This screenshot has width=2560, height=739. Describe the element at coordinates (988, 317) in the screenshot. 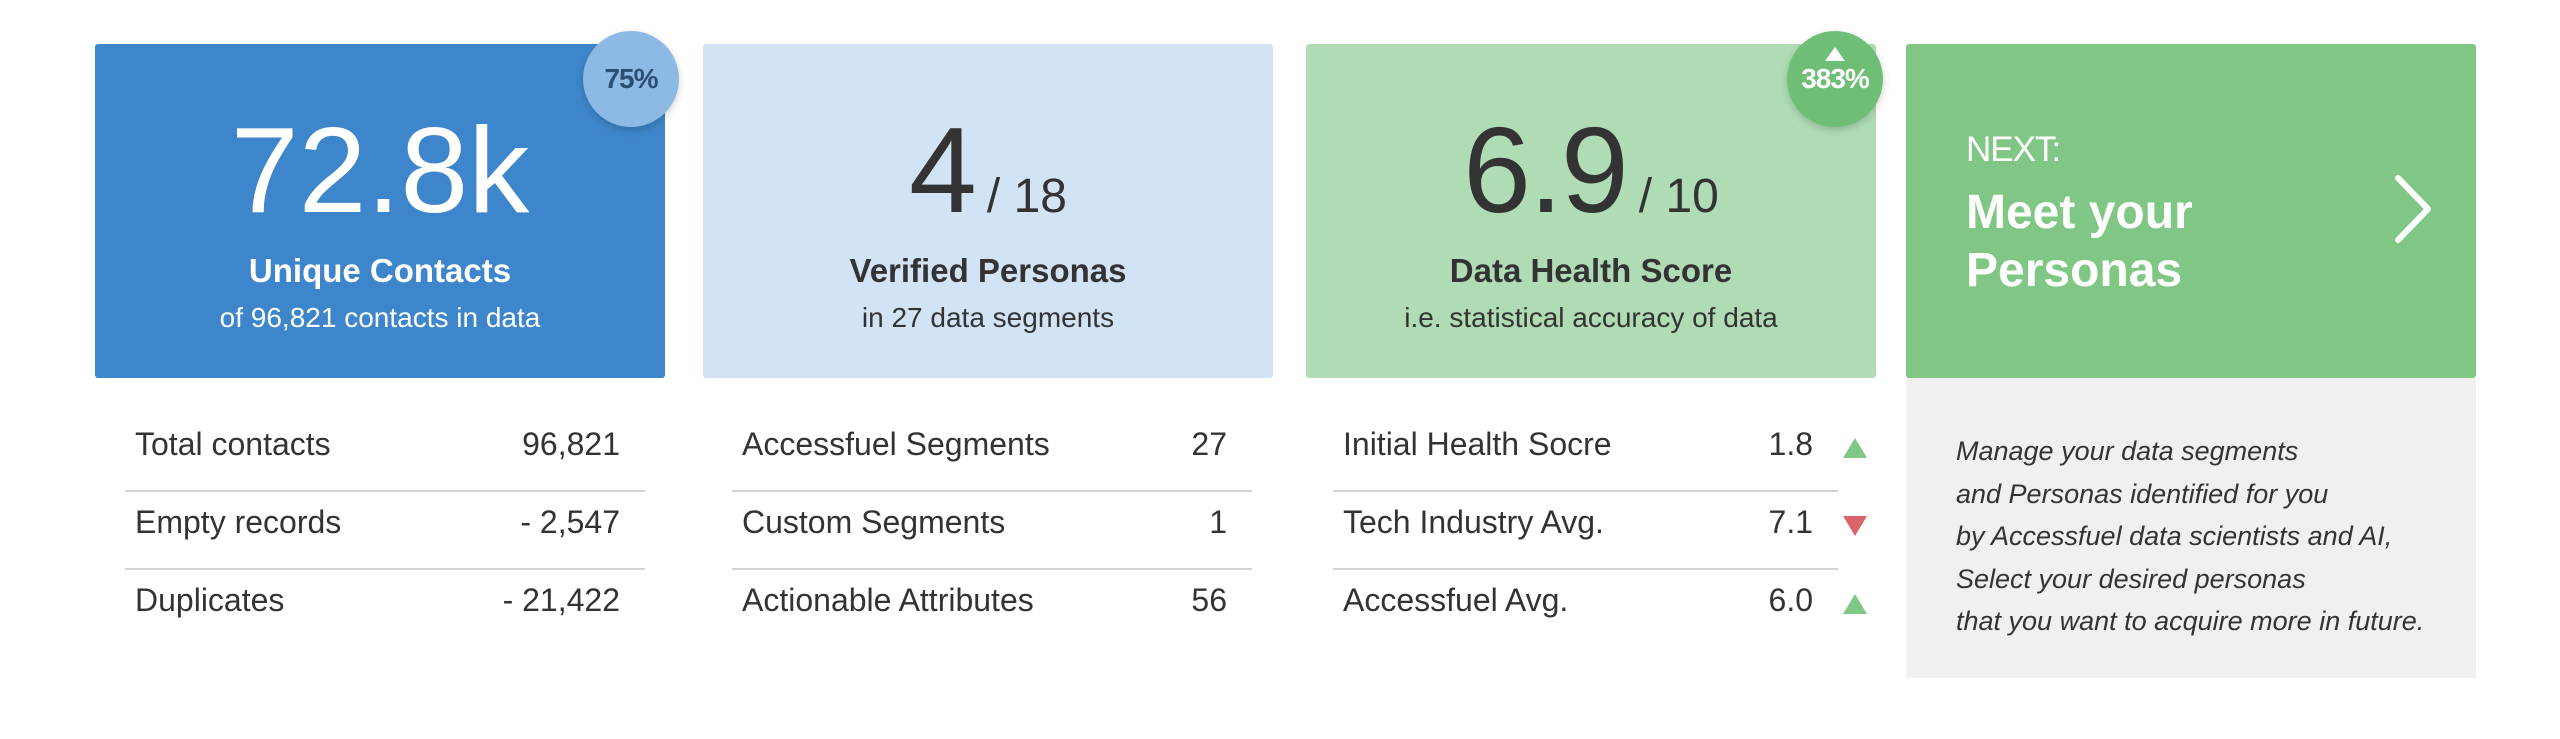

I see `card-subtitle: in 27 data segments` at that location.